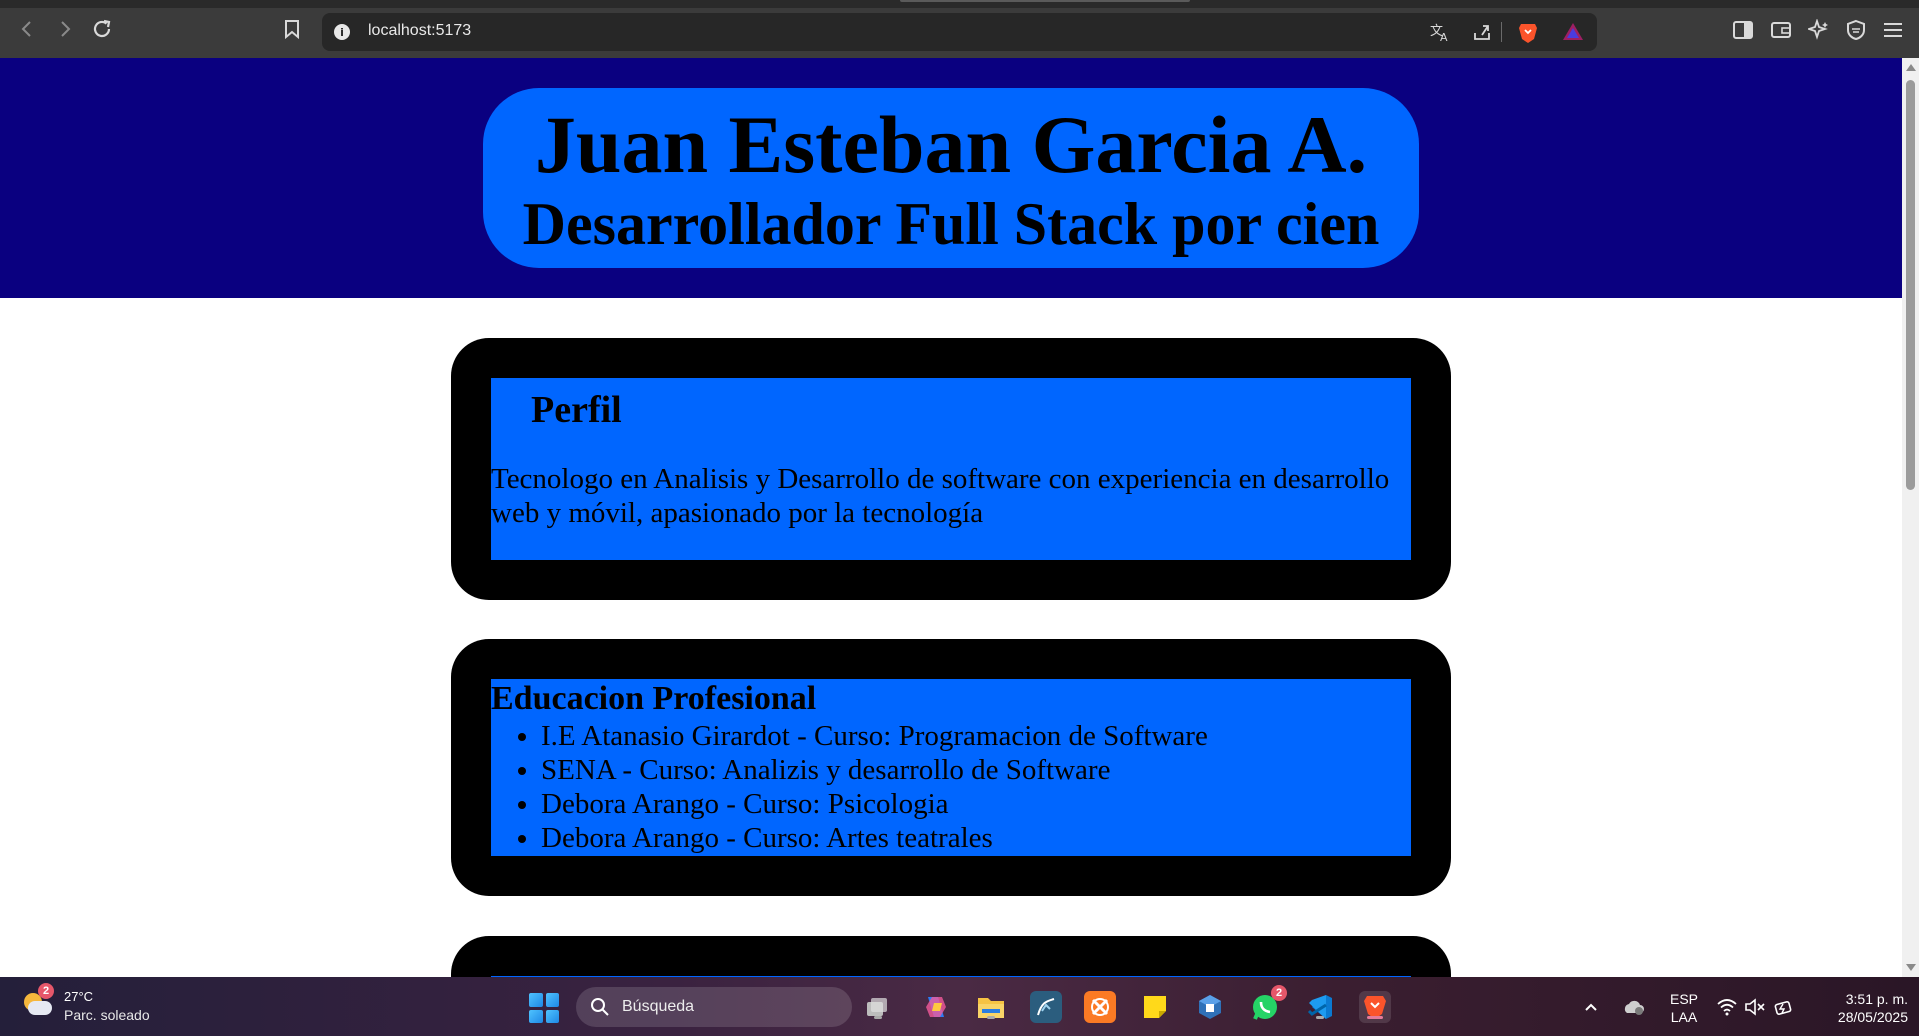 Image resolution: width=1919 pixels, height=1036 pixels. Describe the element at coordinates (1910, 517) in the screenshot. I see `page-scrollbar` at that location.